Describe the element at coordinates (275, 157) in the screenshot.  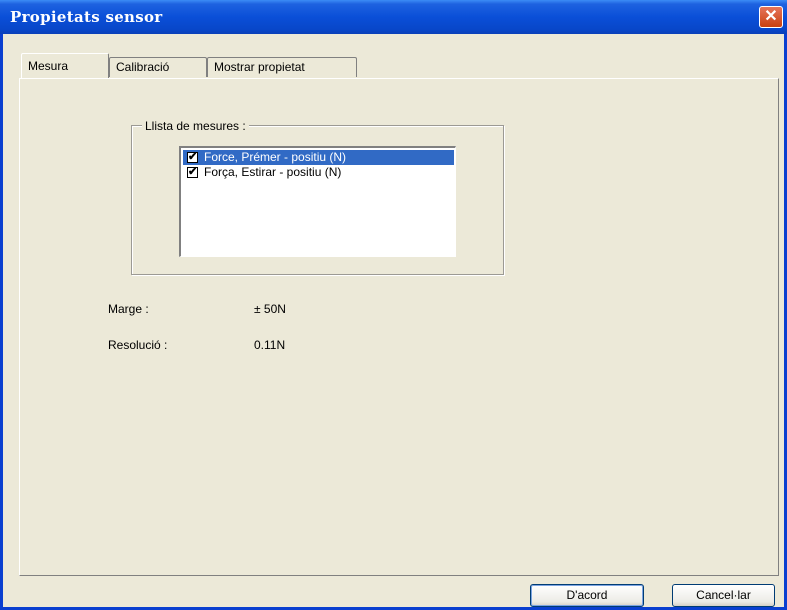
I see `list-item-label: Force, Prémer - positiu (N)` at that location.